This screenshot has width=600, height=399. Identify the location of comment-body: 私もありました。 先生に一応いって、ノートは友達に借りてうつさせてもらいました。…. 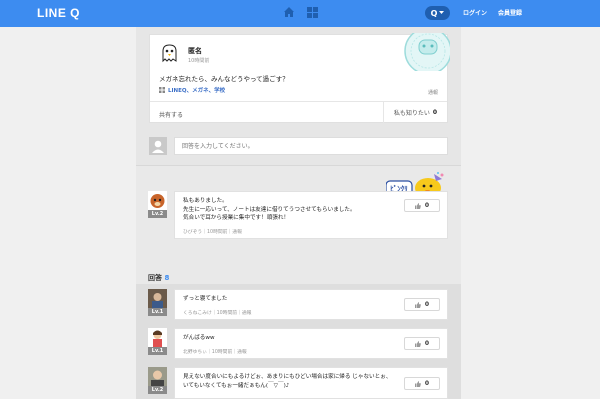
(293, 210).